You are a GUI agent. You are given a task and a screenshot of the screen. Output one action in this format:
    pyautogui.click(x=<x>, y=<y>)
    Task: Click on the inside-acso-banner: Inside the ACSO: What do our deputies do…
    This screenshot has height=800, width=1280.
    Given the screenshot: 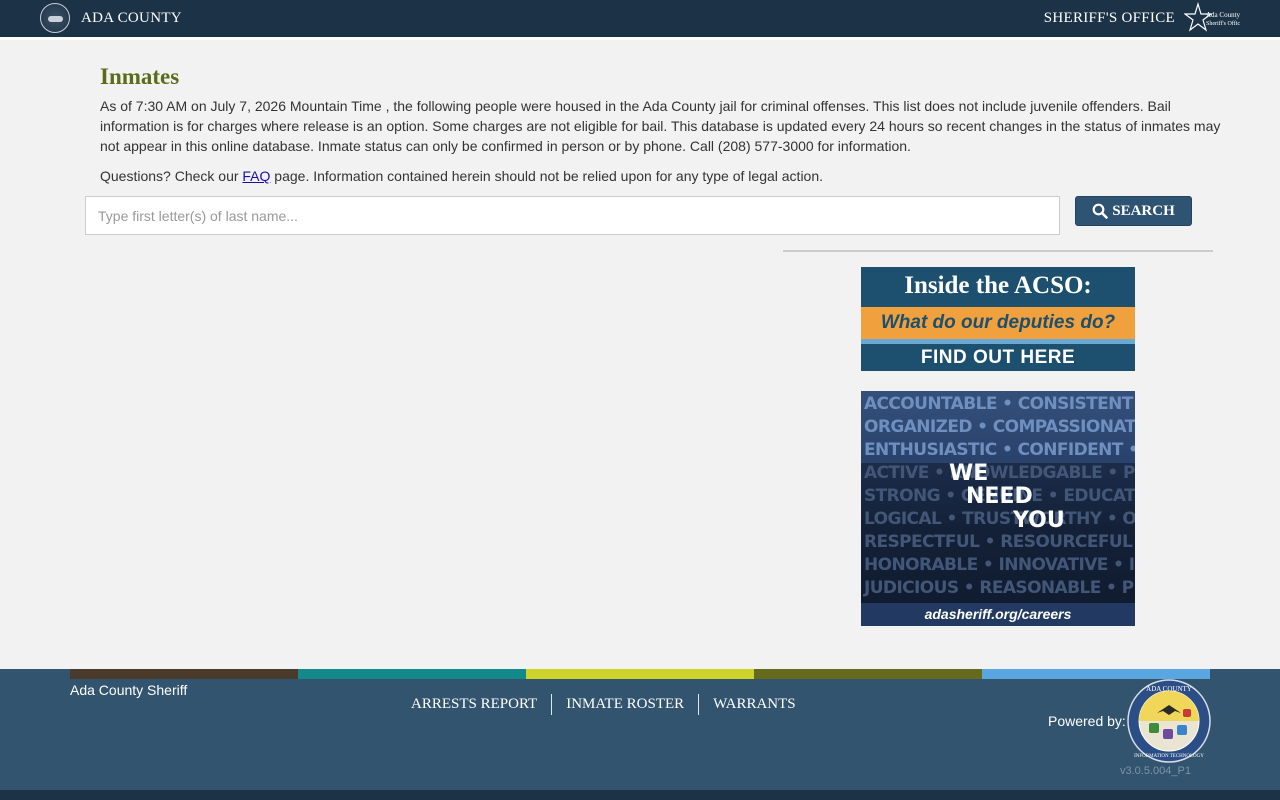 What is the action you would take?
    pyautogui.click(x=998, y=319)
    